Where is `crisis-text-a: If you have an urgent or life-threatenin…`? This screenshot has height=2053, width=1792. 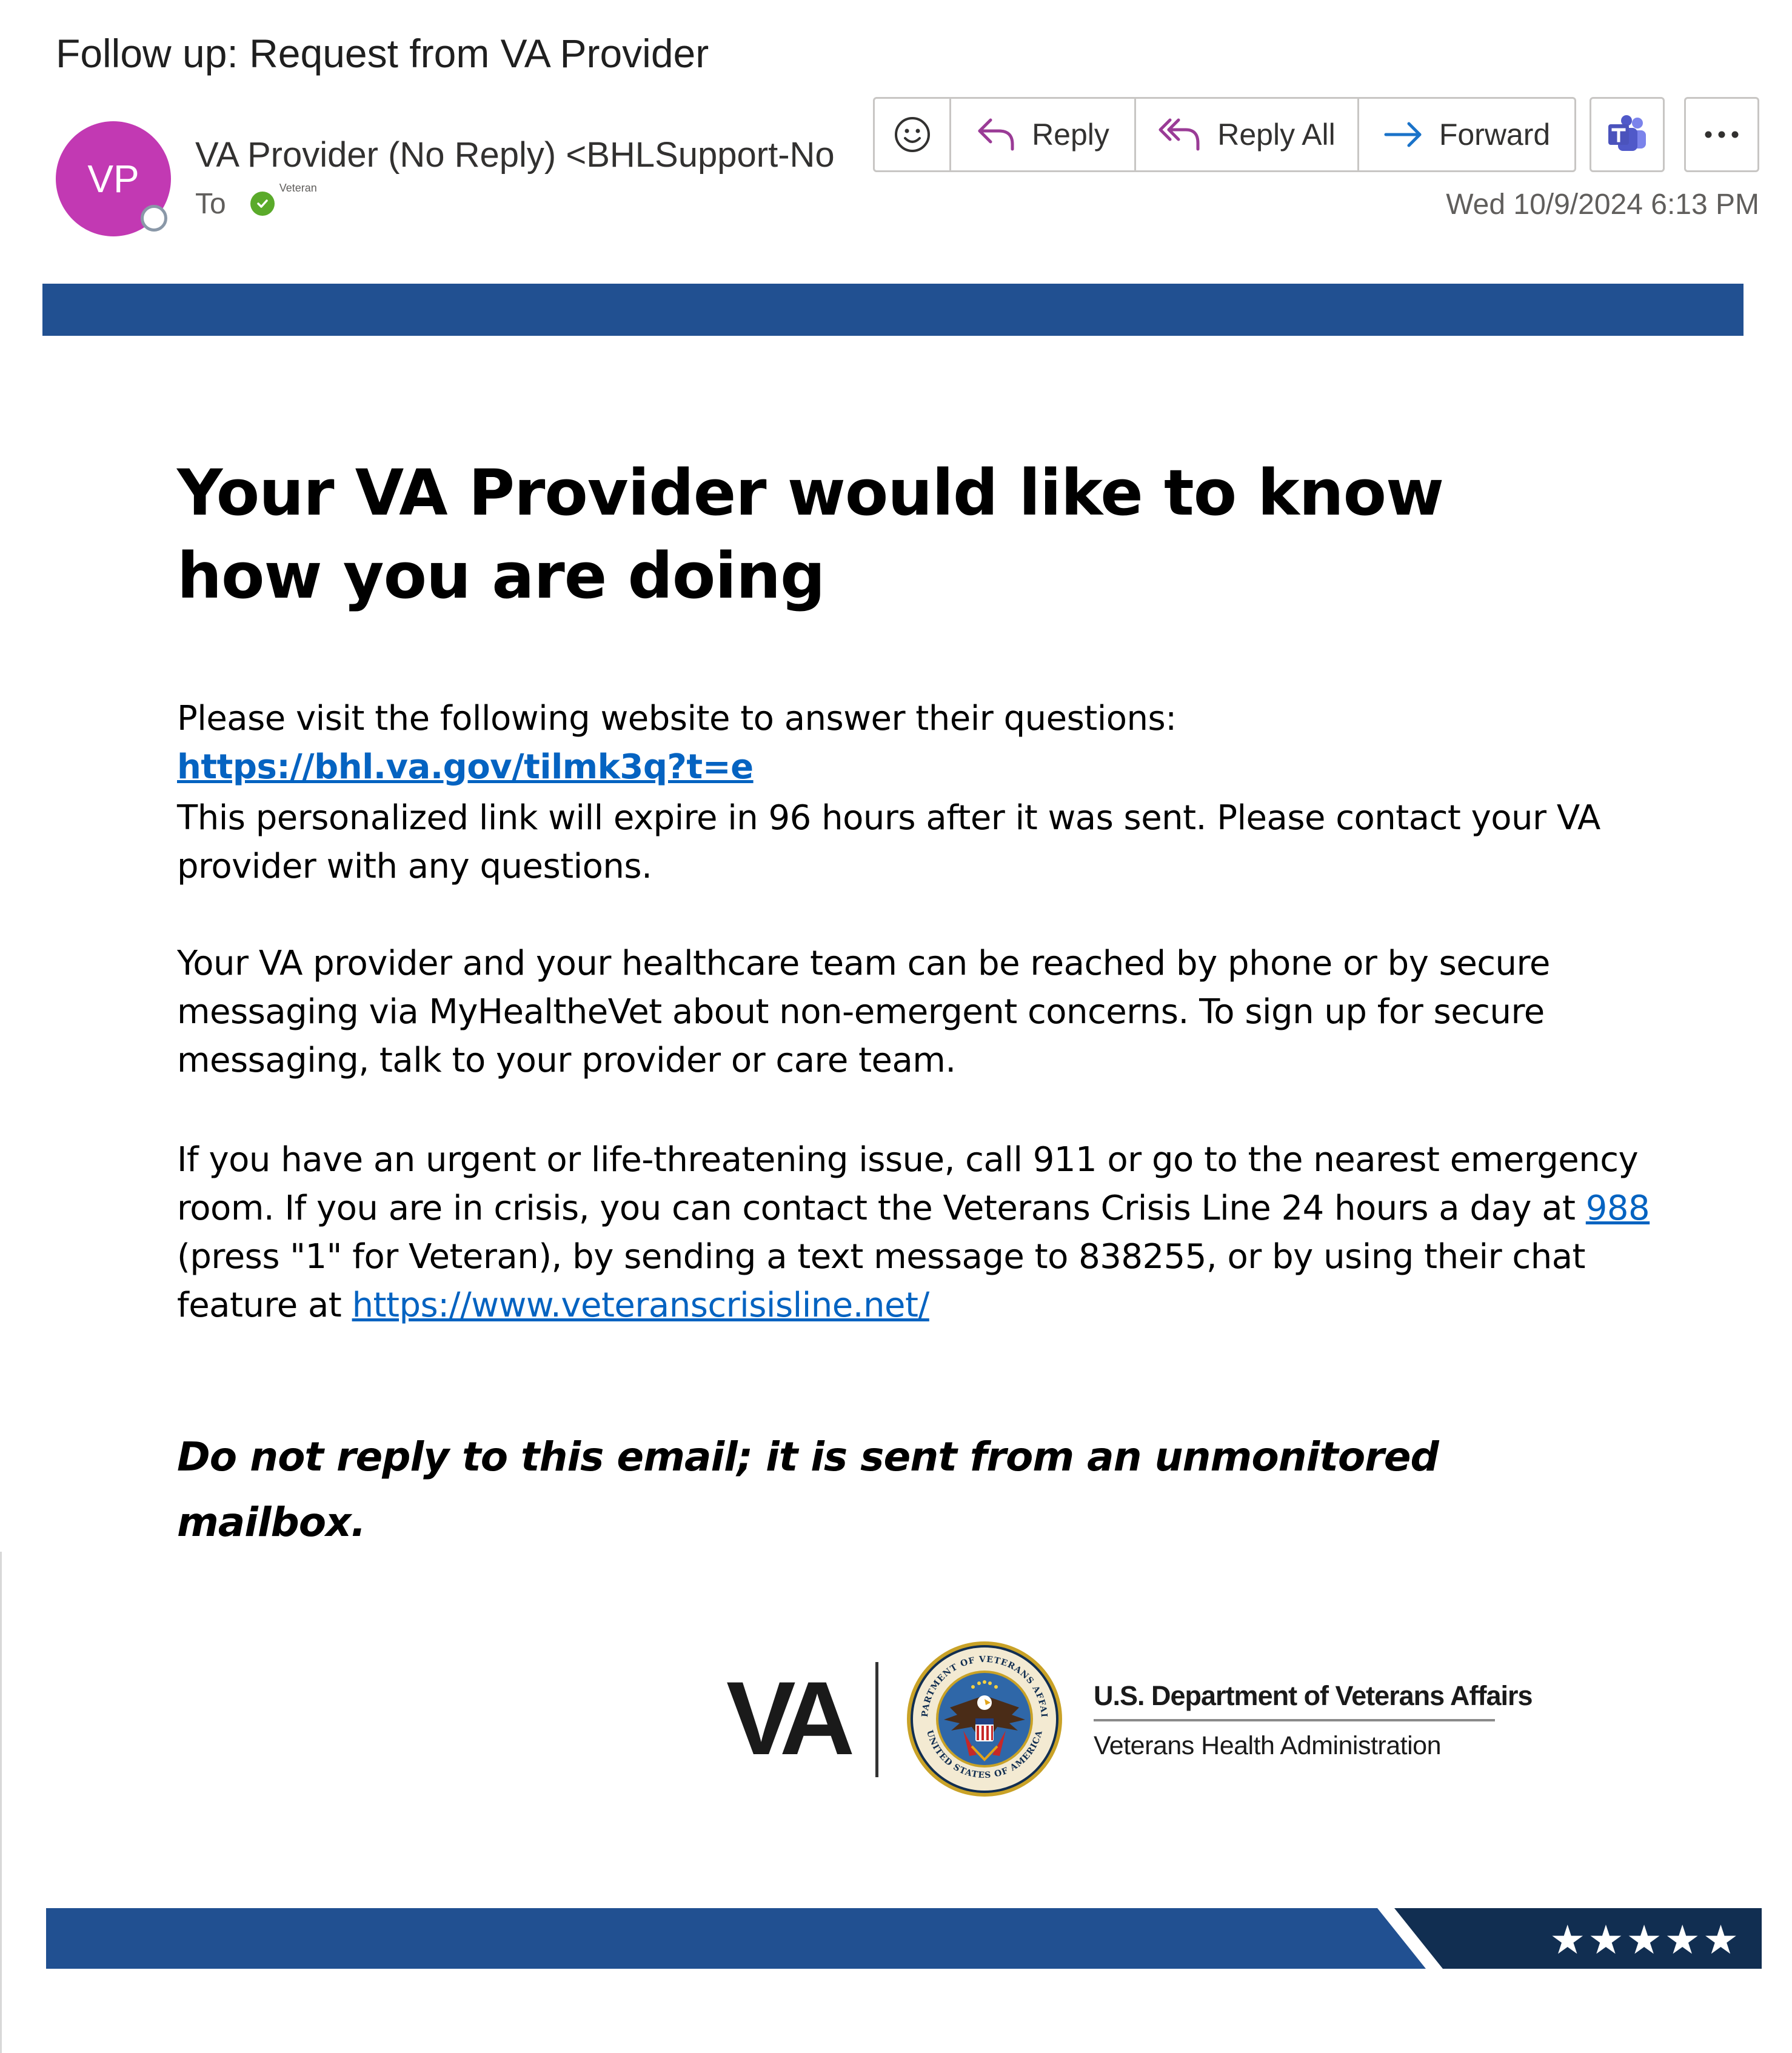 crisis-text-a: If you have an urgent or life-threatenin… is located at coordinates (908, 1184).